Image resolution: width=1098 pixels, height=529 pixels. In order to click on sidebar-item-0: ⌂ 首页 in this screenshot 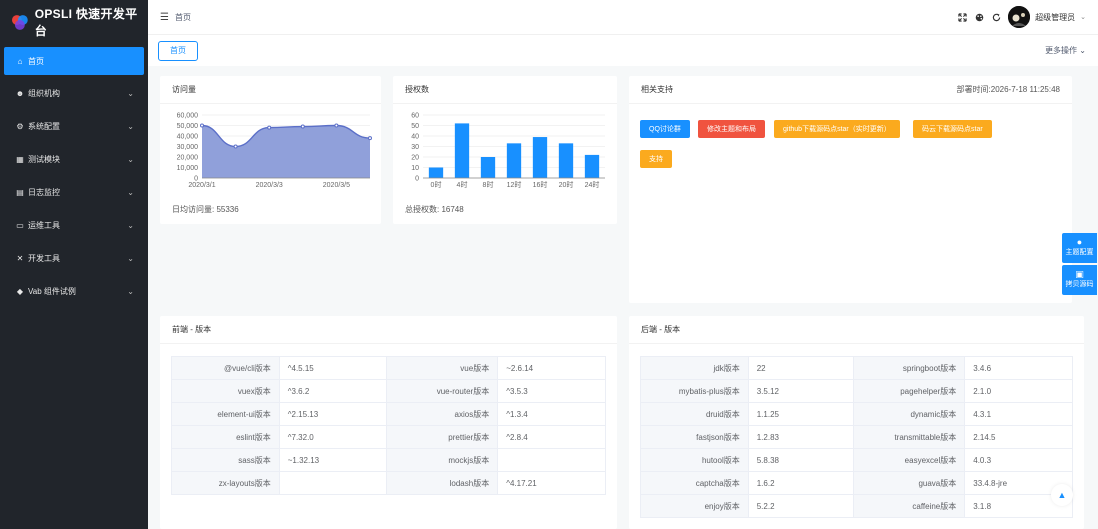, I will do `click(74, 61)`.